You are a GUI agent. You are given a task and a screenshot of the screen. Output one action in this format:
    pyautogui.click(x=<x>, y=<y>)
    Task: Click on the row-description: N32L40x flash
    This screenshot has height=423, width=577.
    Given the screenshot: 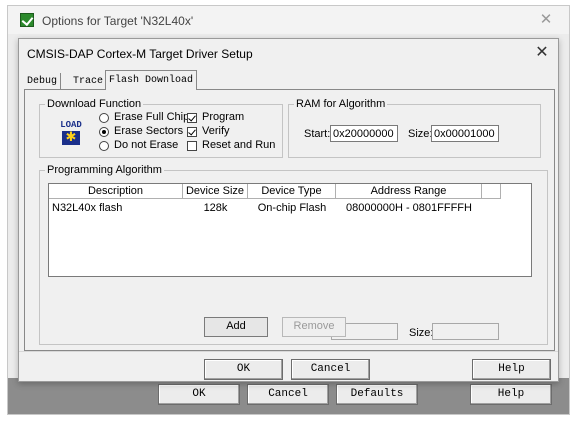 What is the action you would take?
    pyautogui.click(x=87, y=208)
    